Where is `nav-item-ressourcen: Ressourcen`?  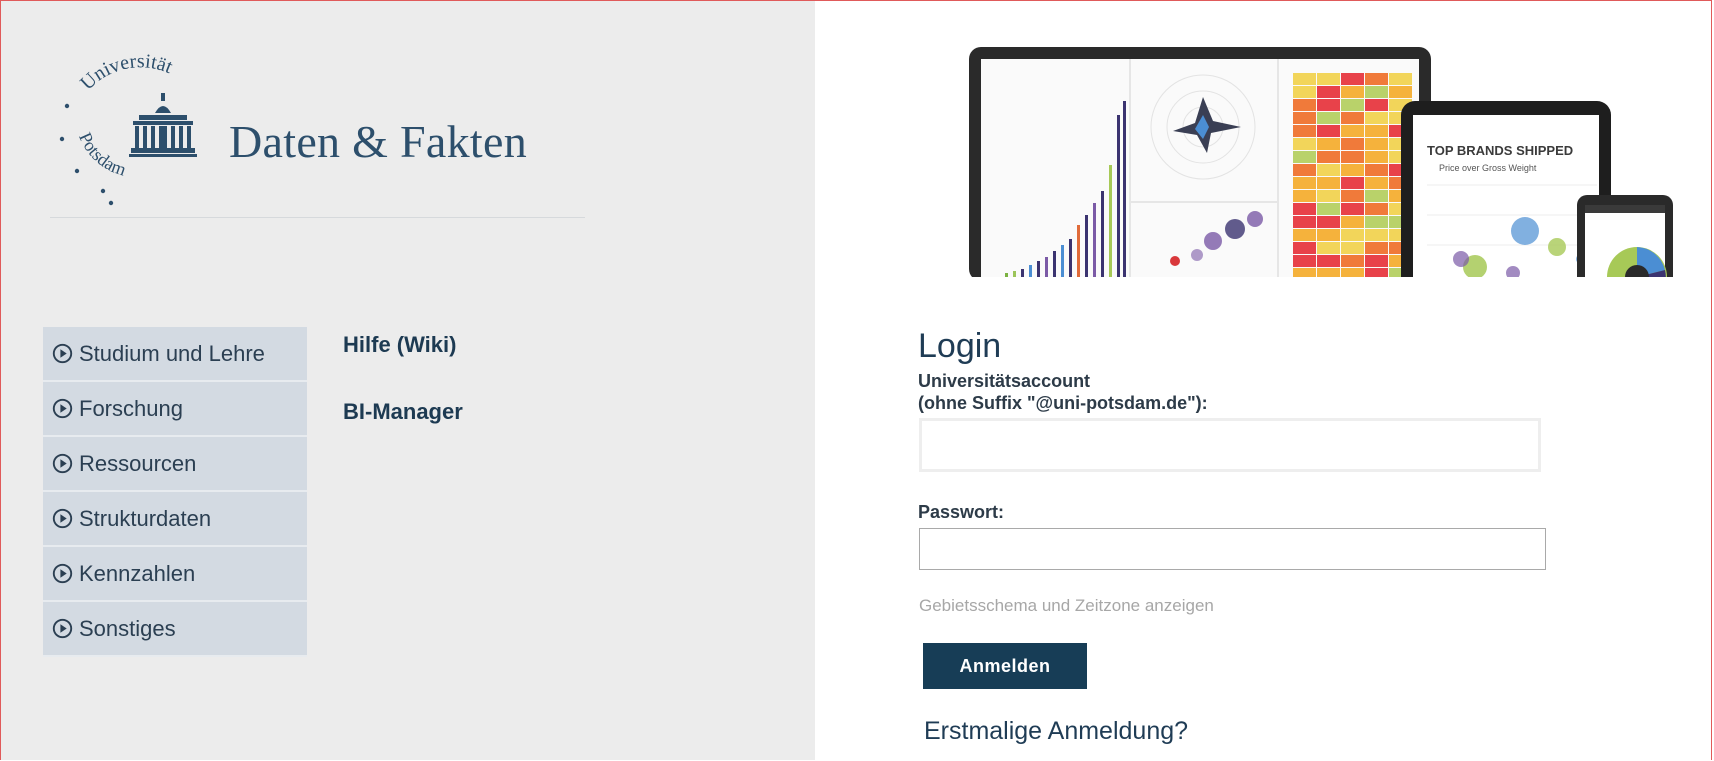
nav-item-ressourcen: Ressourcen is located at coordinates (175, 464).